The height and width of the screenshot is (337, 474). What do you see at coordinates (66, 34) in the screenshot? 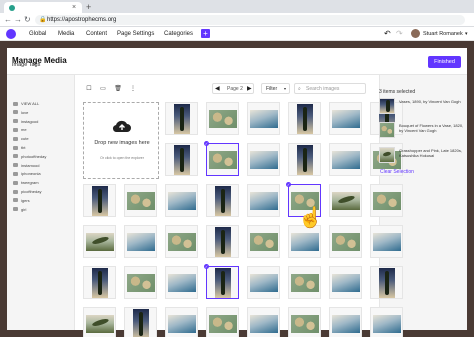
I see `menu-media: Media` at bounding box center [66, 34].